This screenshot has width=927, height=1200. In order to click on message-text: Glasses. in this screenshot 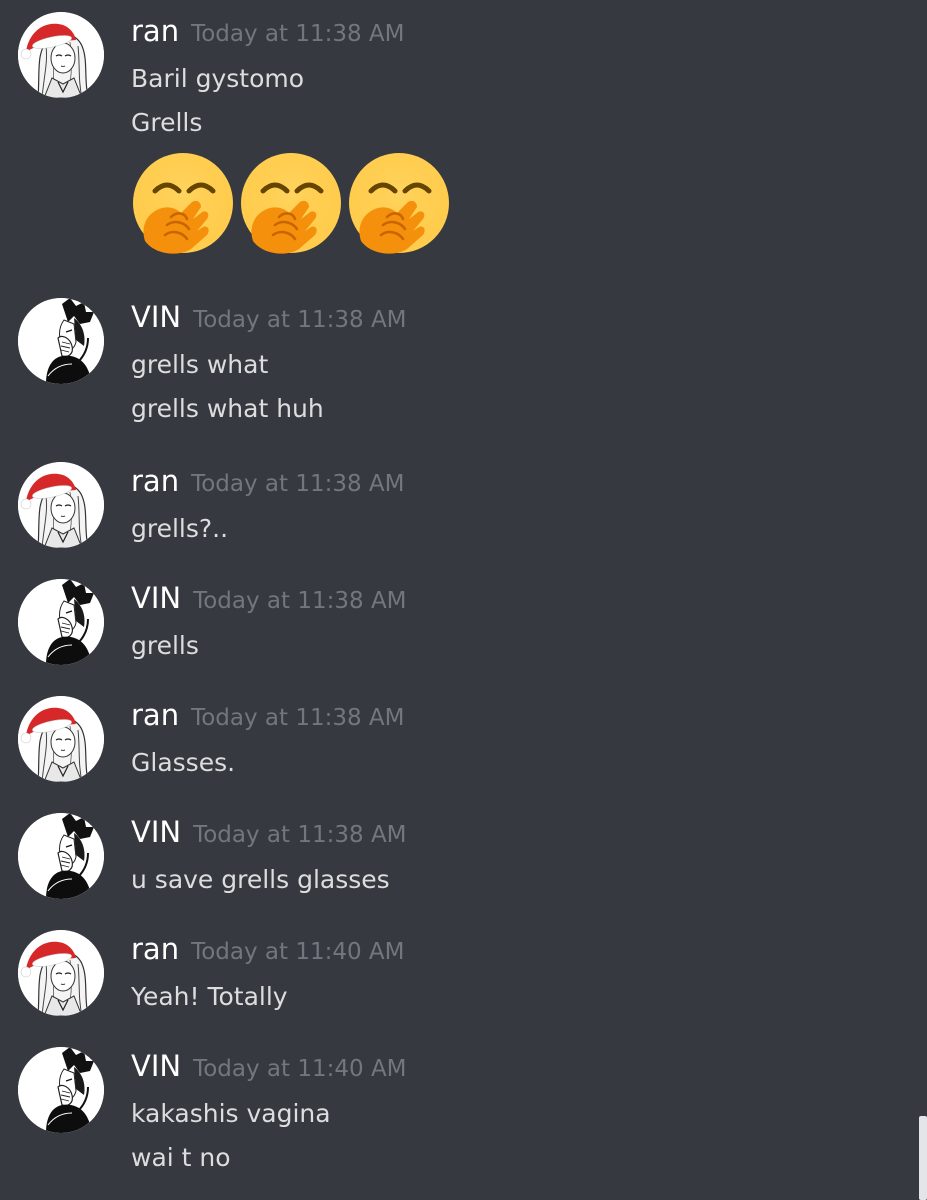, I will do `click(183, 762)`.